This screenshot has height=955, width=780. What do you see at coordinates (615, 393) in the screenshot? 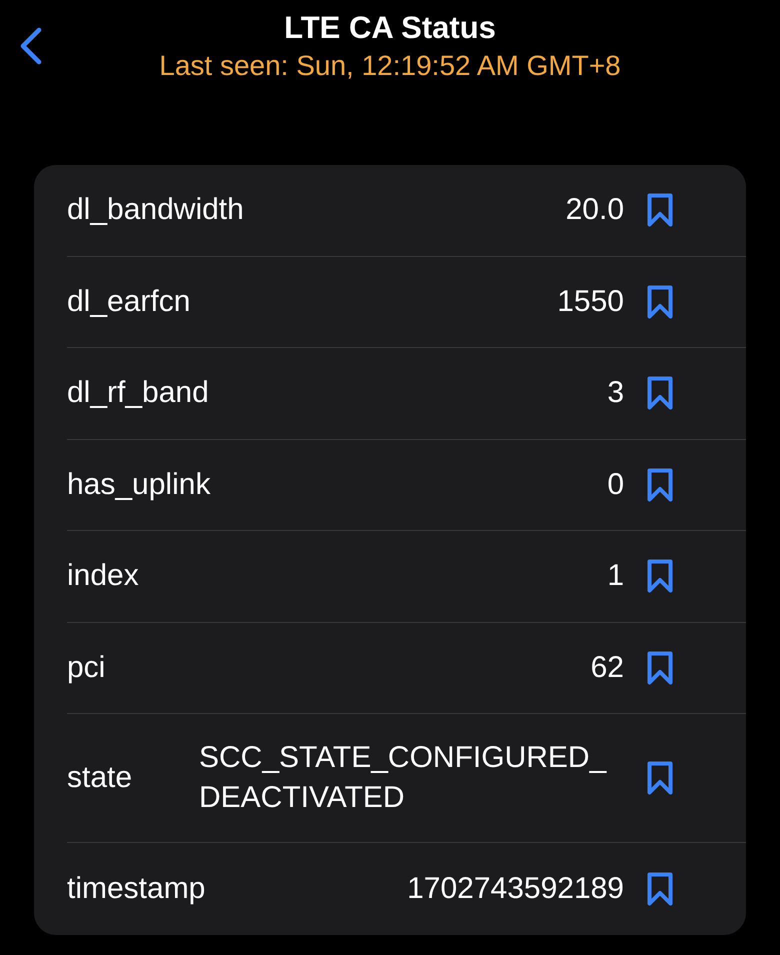
I see `field-value: 3` at bounding box center [615, 393].